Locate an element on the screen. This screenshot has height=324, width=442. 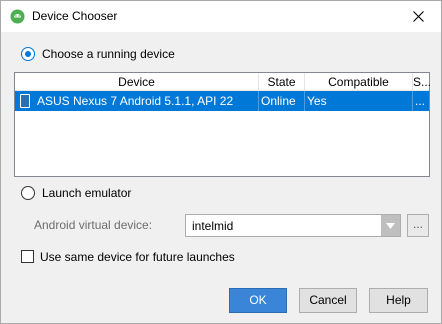
phone-icon is located at coordinates (25, 101).